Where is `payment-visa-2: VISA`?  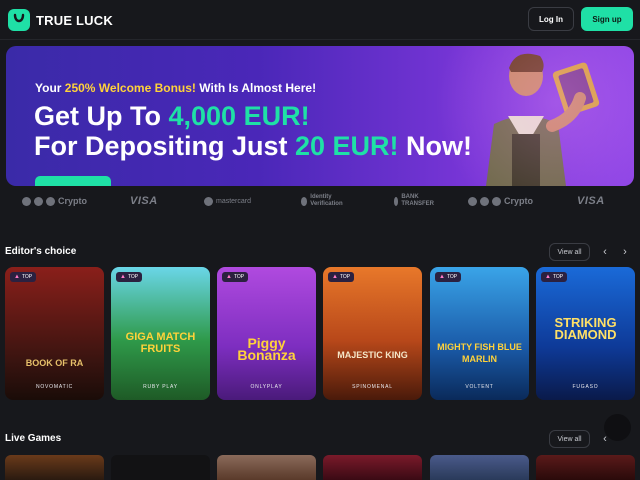 payment-visa-2: VISA is located at coordinates (591, 201).